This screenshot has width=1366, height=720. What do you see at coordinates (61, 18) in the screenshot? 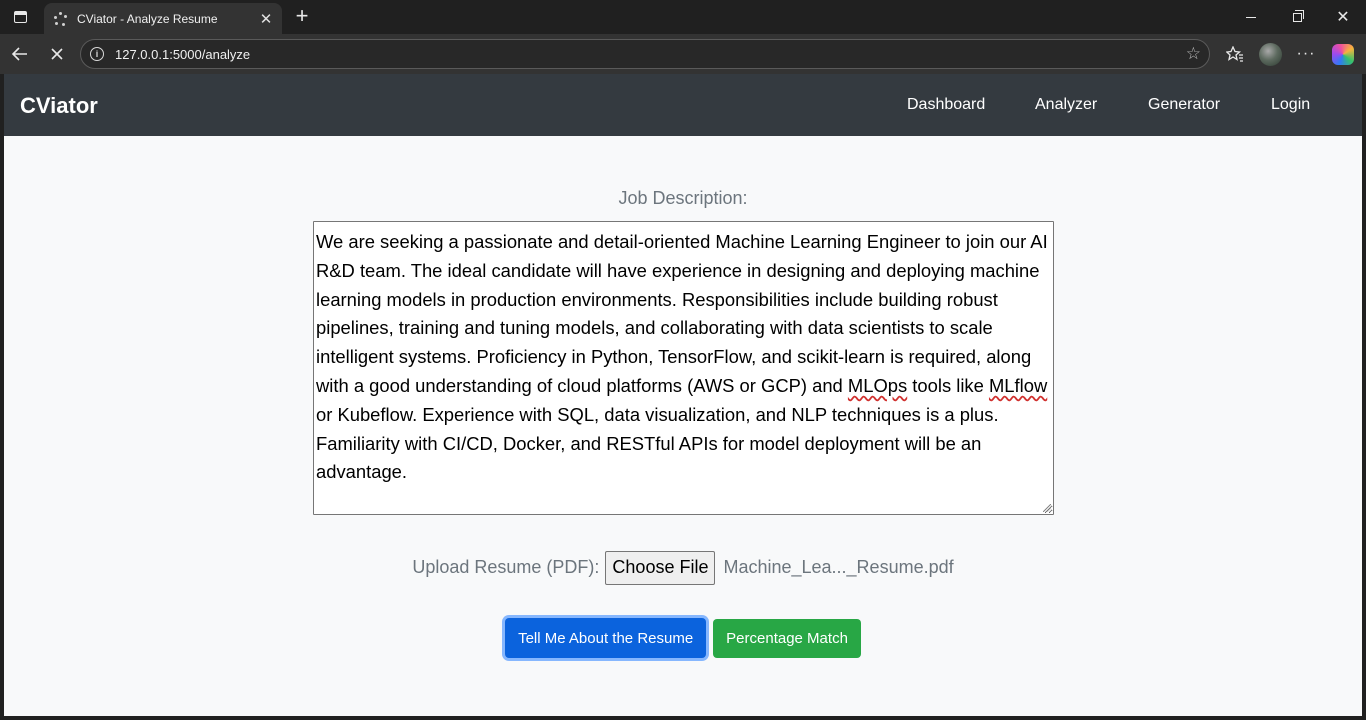
I see `loading-spinner-icon` at bounding box center [61, 18].